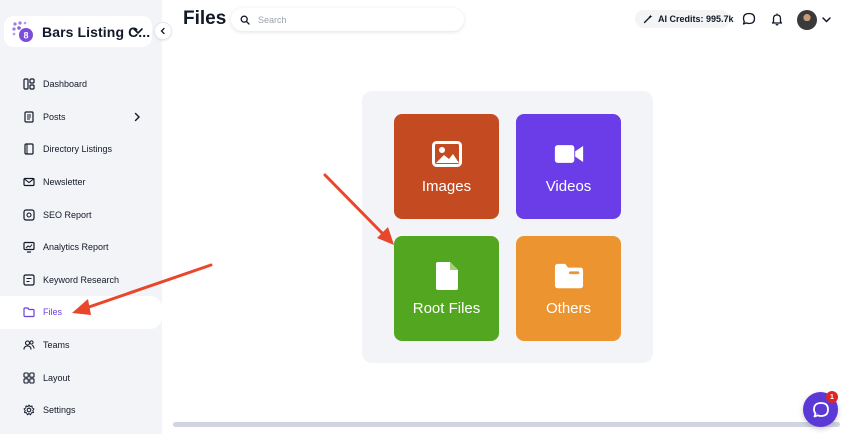  I want to click on chevron-left-icon, so click(162, 31).